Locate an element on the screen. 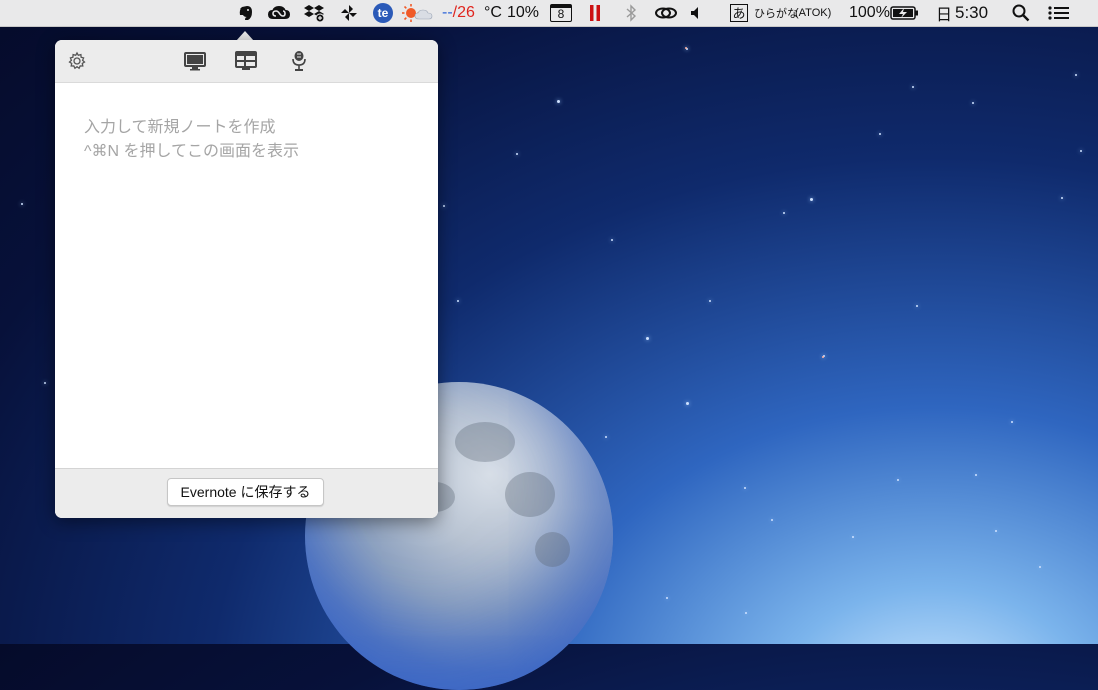 Image resolution: width=1098 pixels, height=690 pixels. battery-charging-icon is located at coordinates (905, 13).